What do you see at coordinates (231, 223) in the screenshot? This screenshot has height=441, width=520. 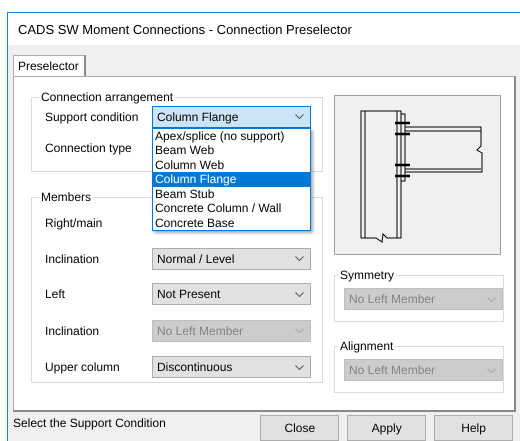 I see `dropdown-option: Concrete Base` at bounding box center [231, 223].